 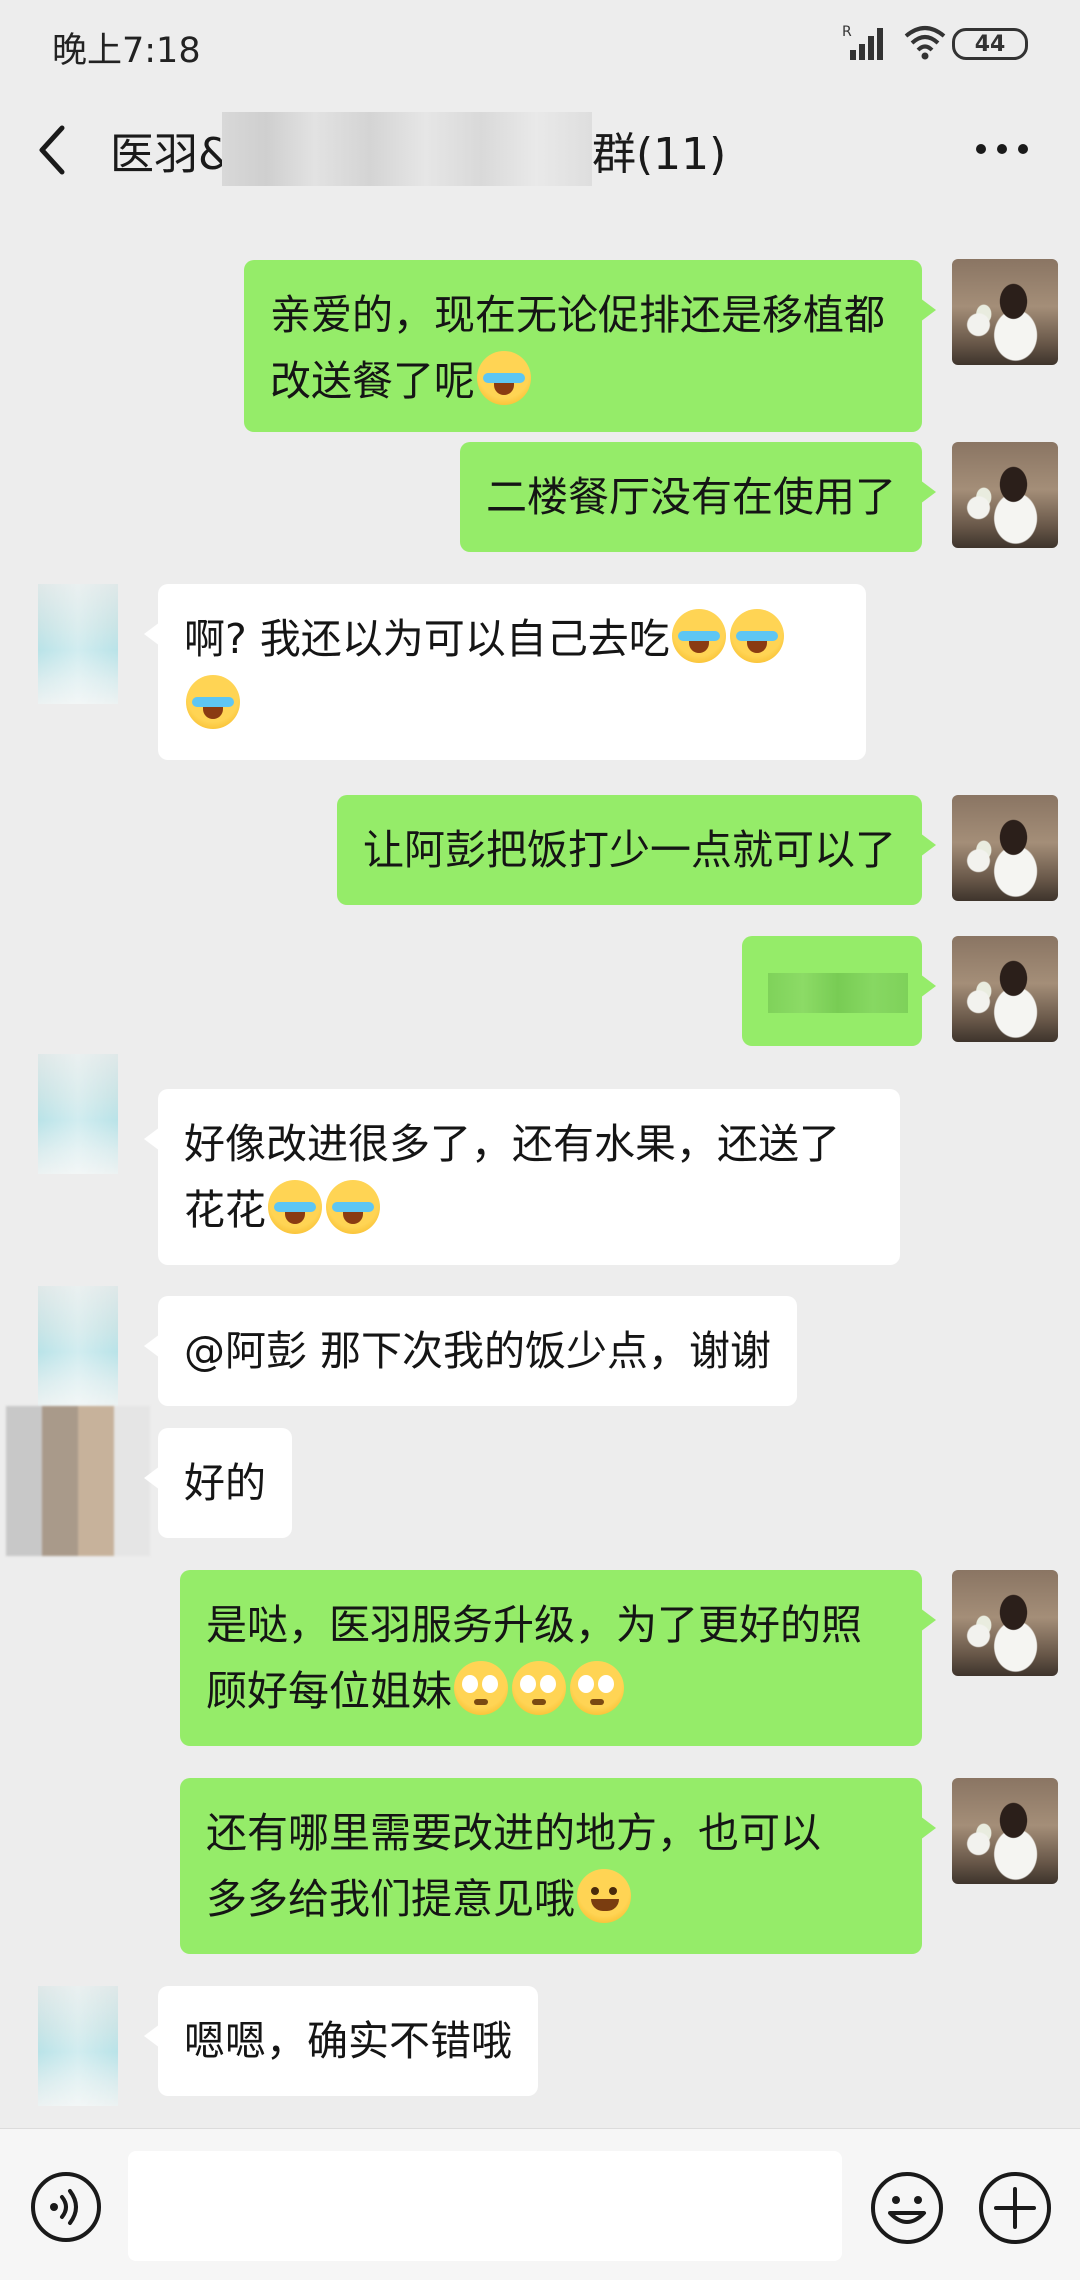 I want to click on emoji-icon, so click(x=907, y=2208).